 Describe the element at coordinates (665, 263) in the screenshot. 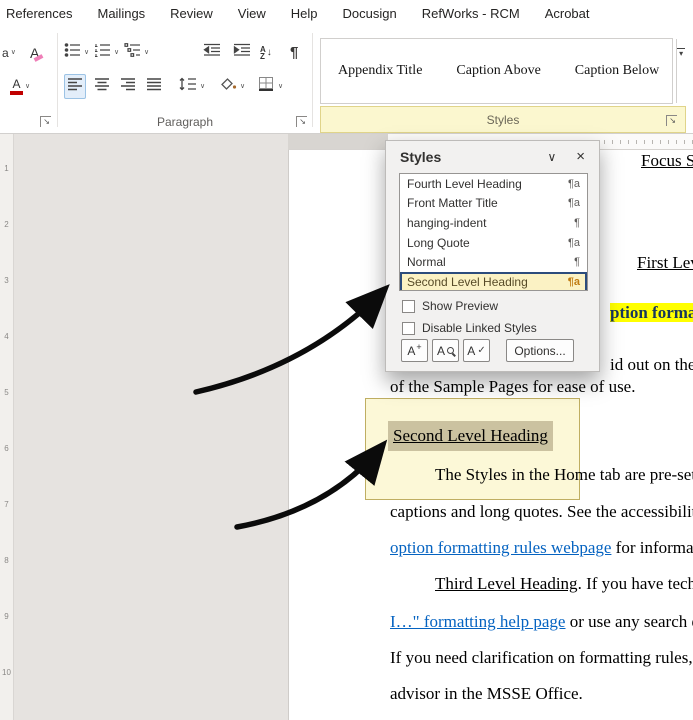

I see `doc-first-level-heading: First Lev` at that location.